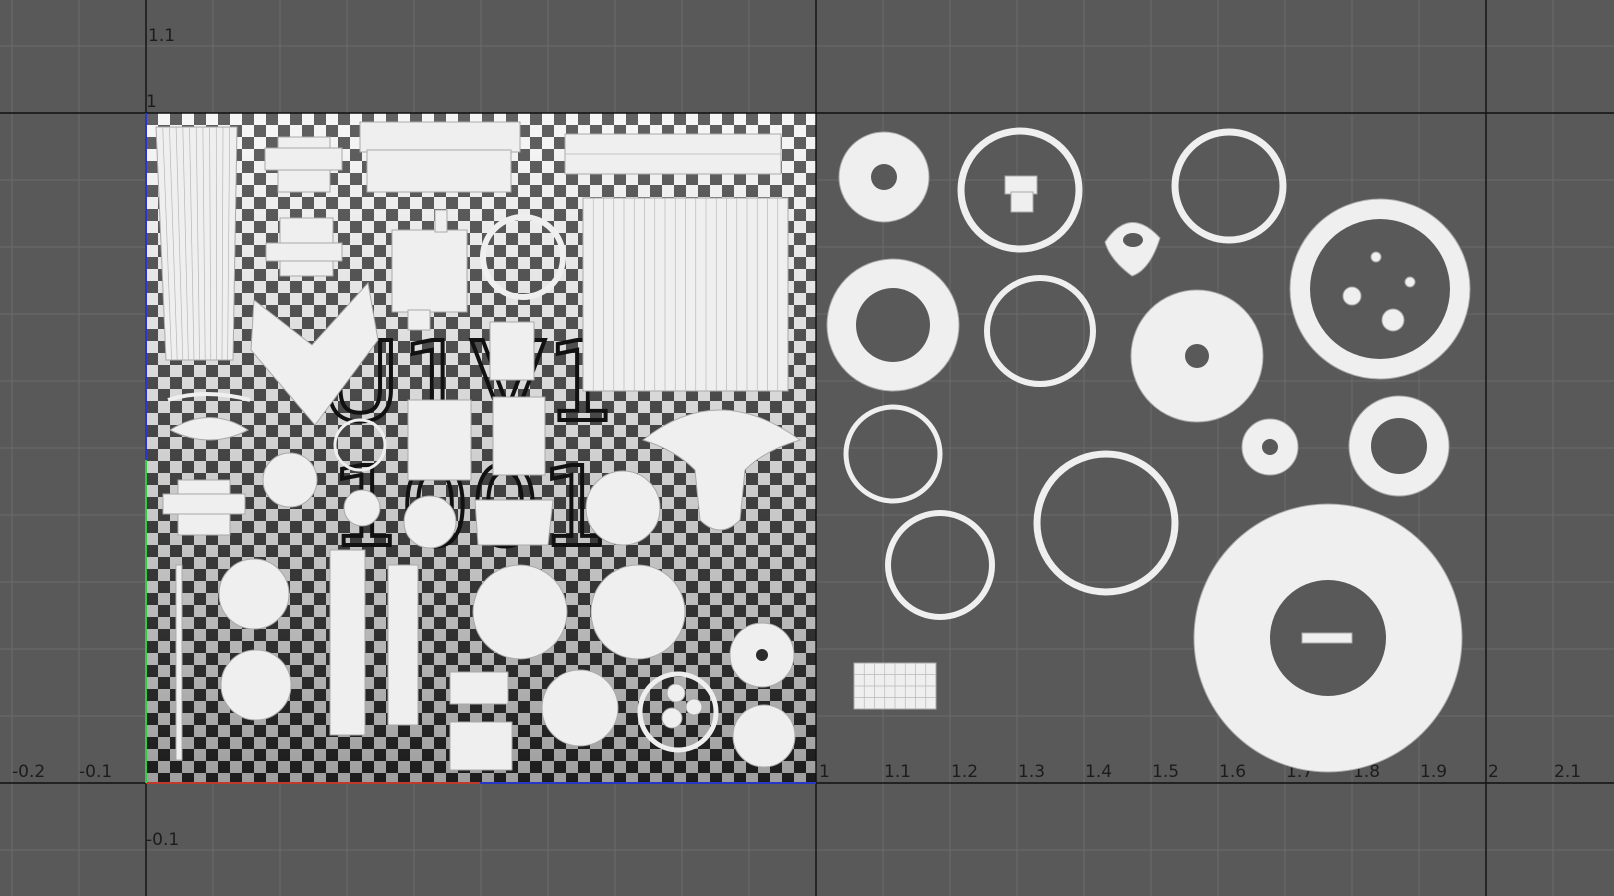 The height and width of the screenshot is (896, 1614). What do you see at coordinates (1567, 772) in the screenshot?
I see `x-tick-label: 2.1` at bounding box center [1567, 772].